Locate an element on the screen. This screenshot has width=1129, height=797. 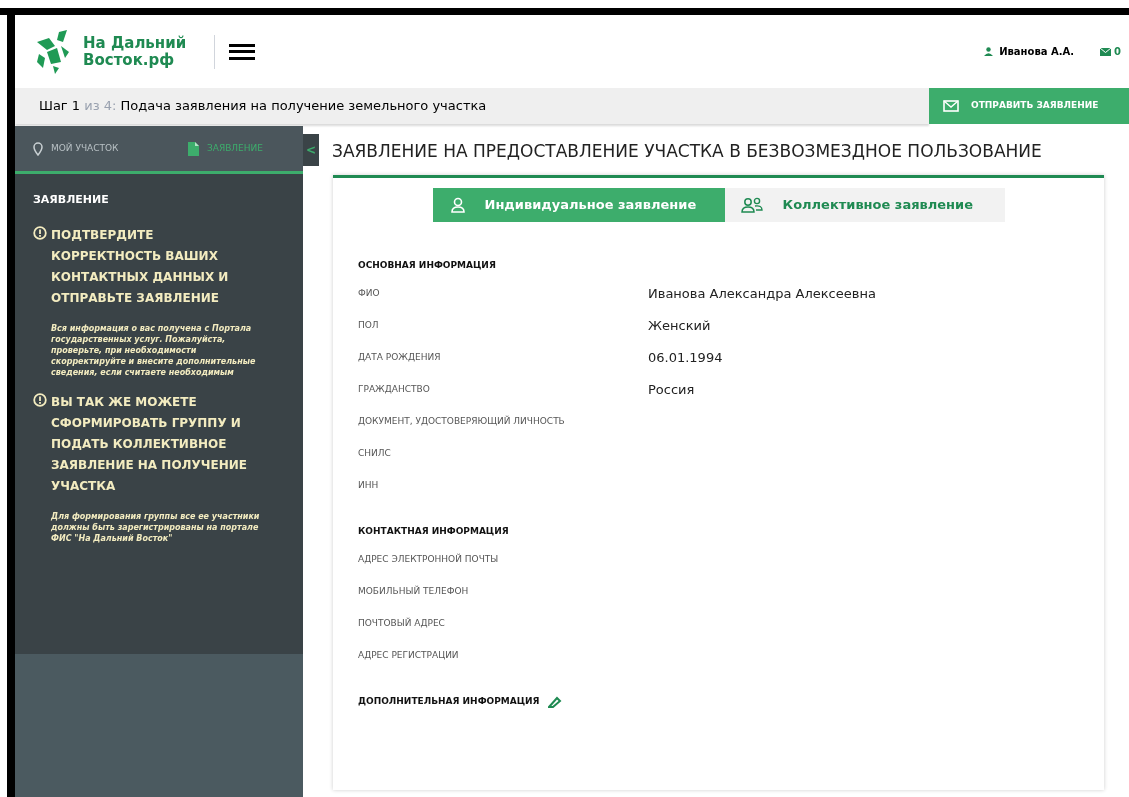
logo-text: На Дальний is located at coordinates (135, 43).